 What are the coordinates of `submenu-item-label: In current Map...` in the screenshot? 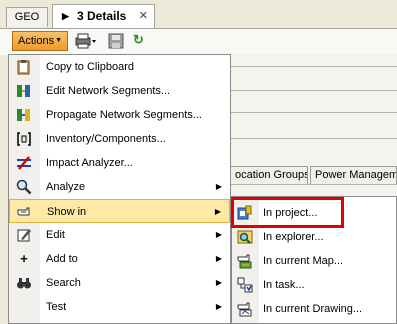 It's located at (303, 261).